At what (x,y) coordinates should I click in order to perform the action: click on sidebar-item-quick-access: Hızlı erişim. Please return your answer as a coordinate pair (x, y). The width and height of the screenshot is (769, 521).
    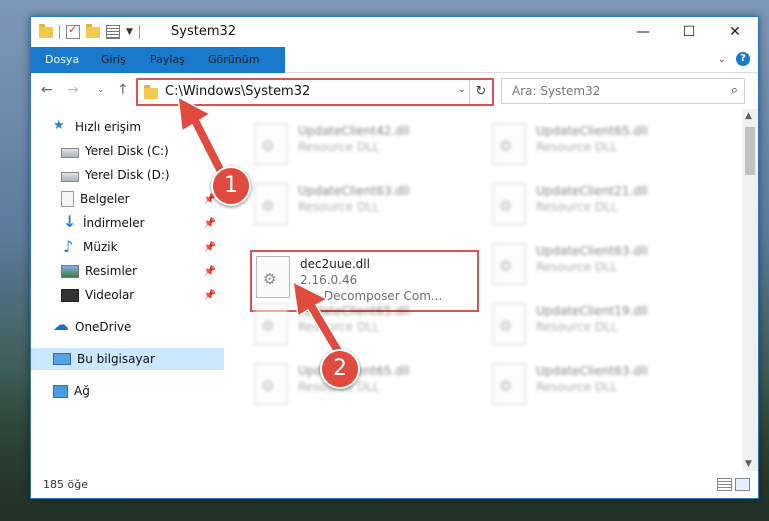
    Looking at the image, I should click on (127, 127).